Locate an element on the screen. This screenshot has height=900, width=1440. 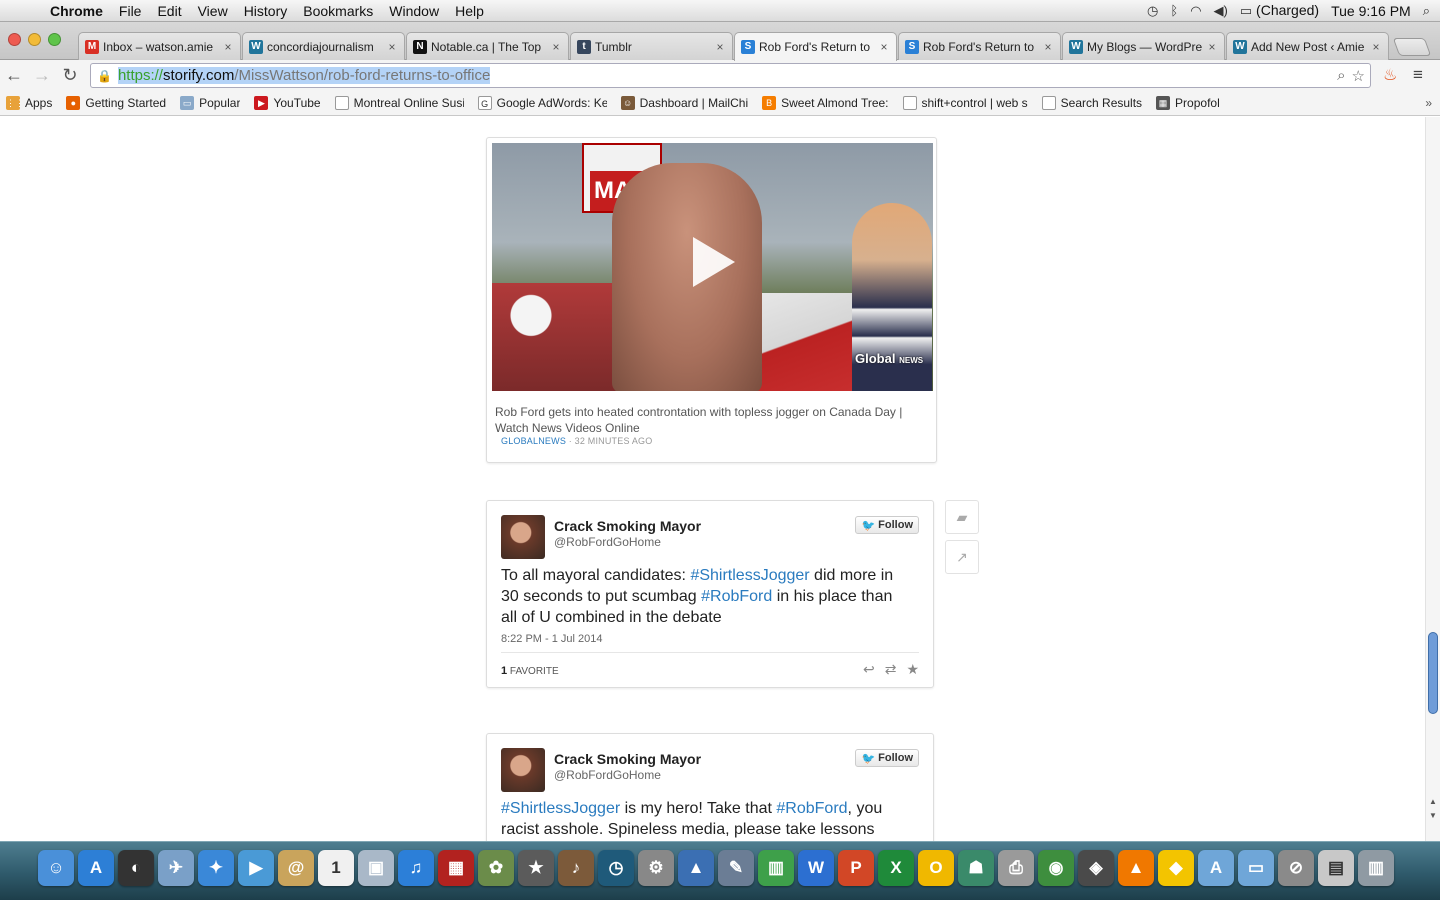
bookmark-item: ▶ YouTube is located at coordinates (288, 103).